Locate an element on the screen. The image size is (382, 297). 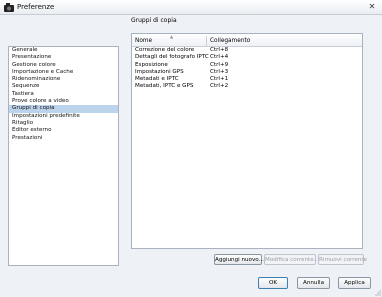
sidebar-item-impostazioni-predefinite: Impostazioni predefinite is located at coordinates (63, 116).